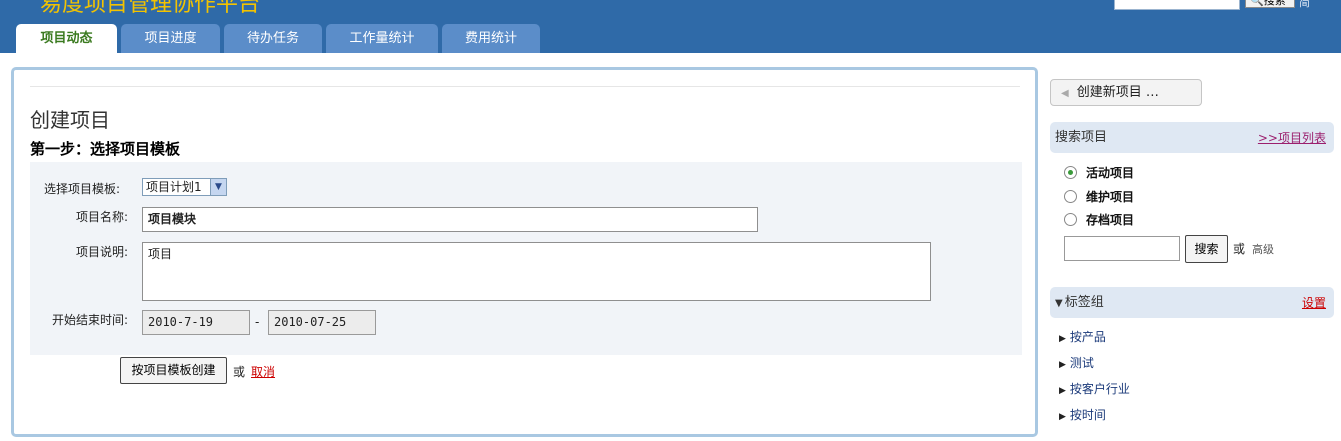 This screenshot has width=1341, height=441. What do you see at coordinates (322, 322) in the screenshot?
I see `end-date-input: 2010-07-25` at bounding box center [322, 322].